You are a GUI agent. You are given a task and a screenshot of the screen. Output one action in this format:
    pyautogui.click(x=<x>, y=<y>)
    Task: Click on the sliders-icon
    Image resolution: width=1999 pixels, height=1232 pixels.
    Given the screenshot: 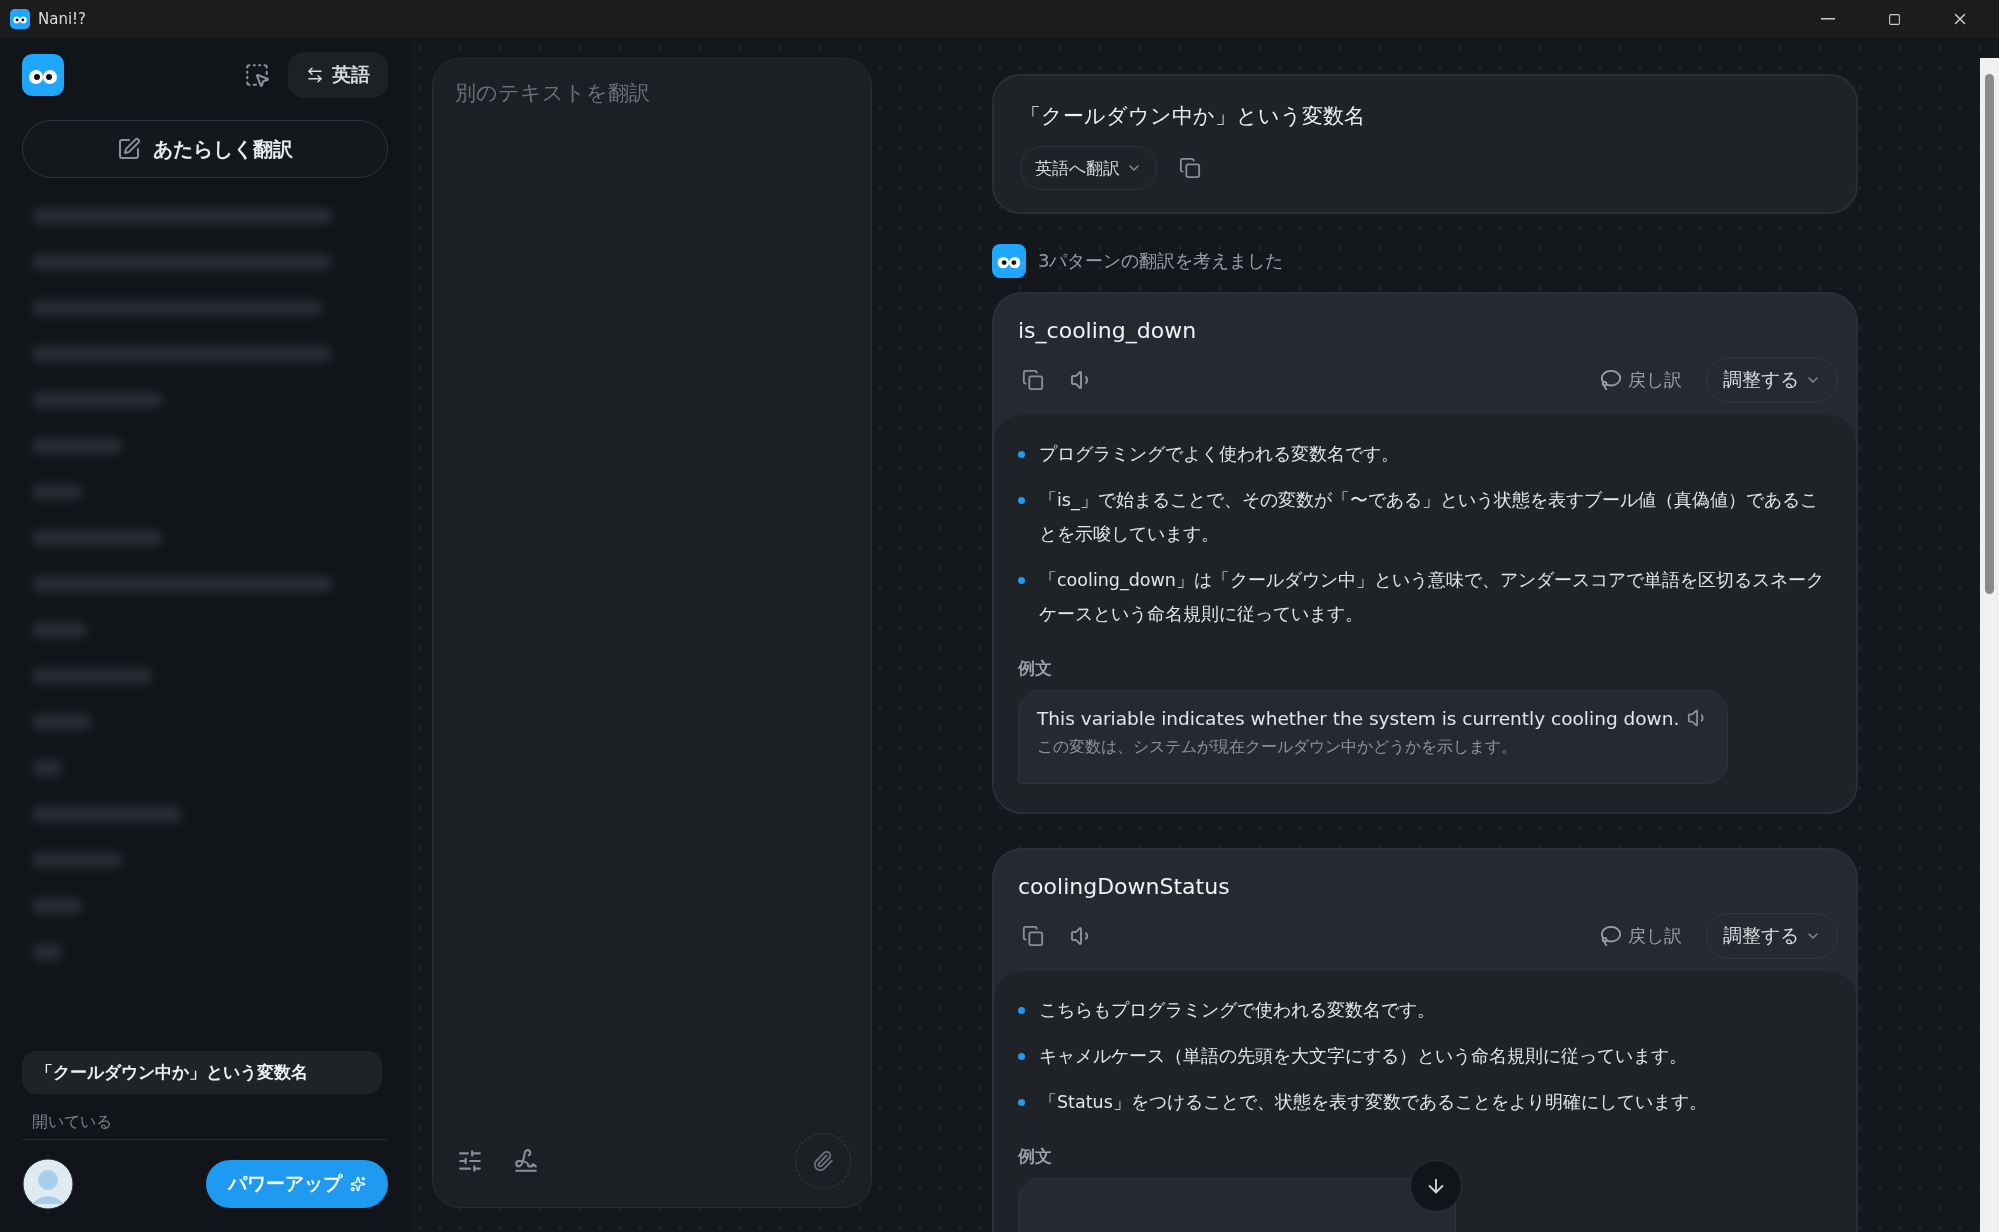 What is the action you would take?
    pyautogui.click(x=470, y=1161)
    